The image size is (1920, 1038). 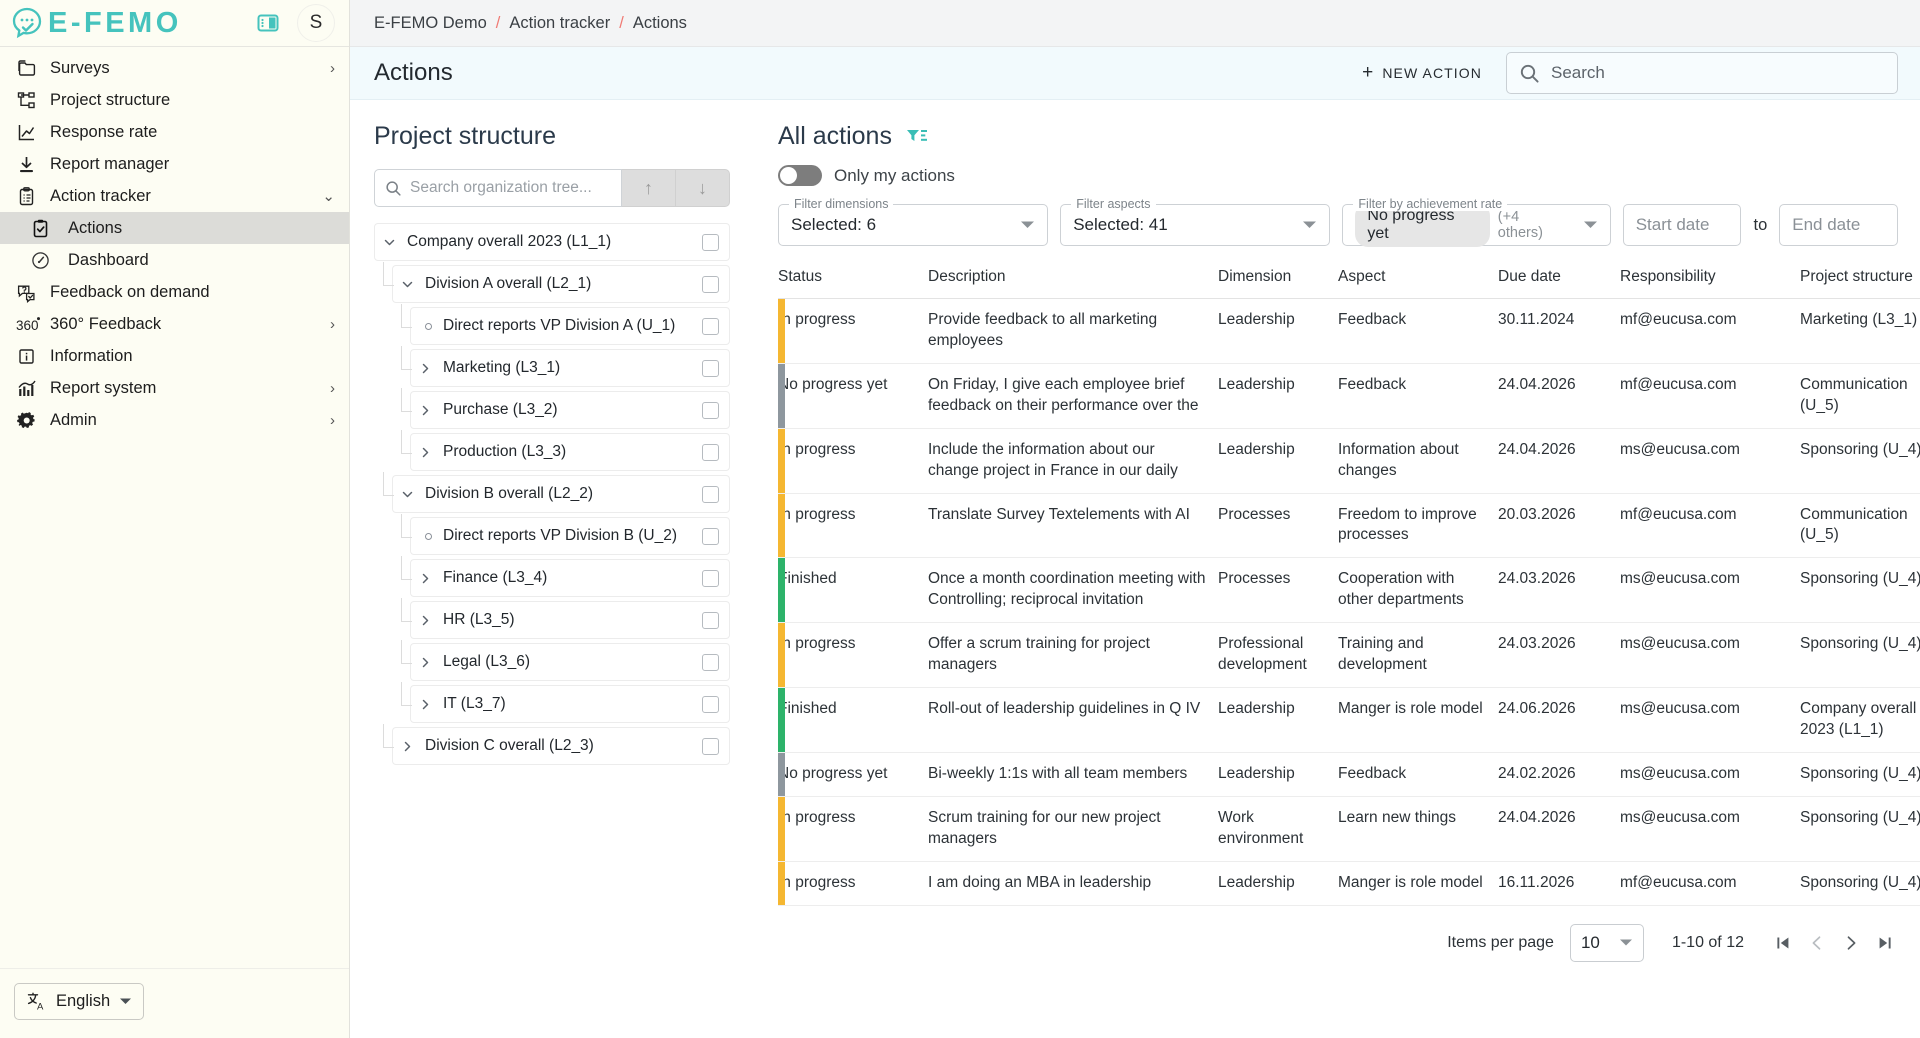 What do you see at coordinates (174, 356) in the screenshot?
I see `sidebar-item-information: Information` at bounding box center [174, 356].